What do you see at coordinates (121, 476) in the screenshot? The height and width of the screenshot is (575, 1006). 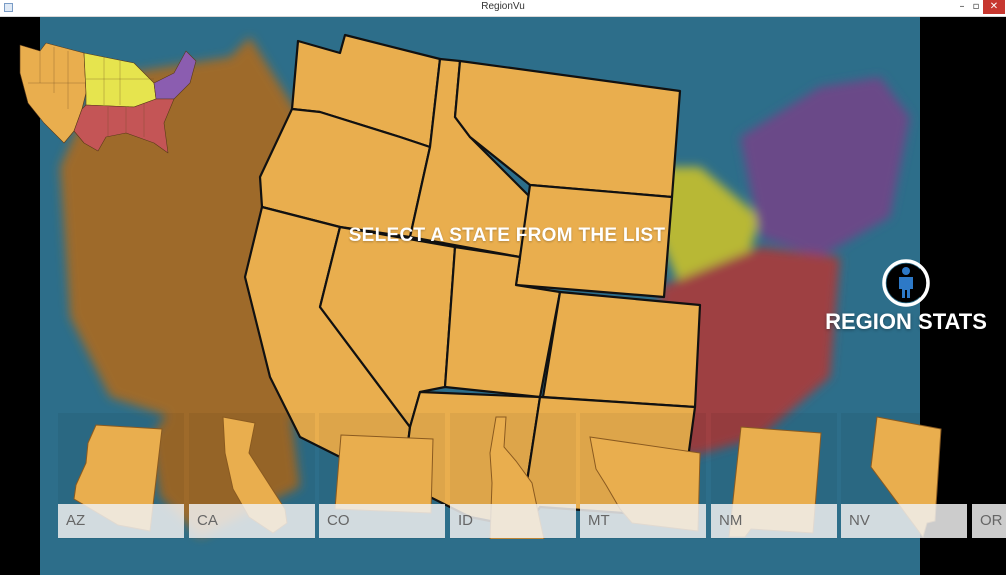 I see `state-tile-az: AZ` at bounding box center [121, 476].